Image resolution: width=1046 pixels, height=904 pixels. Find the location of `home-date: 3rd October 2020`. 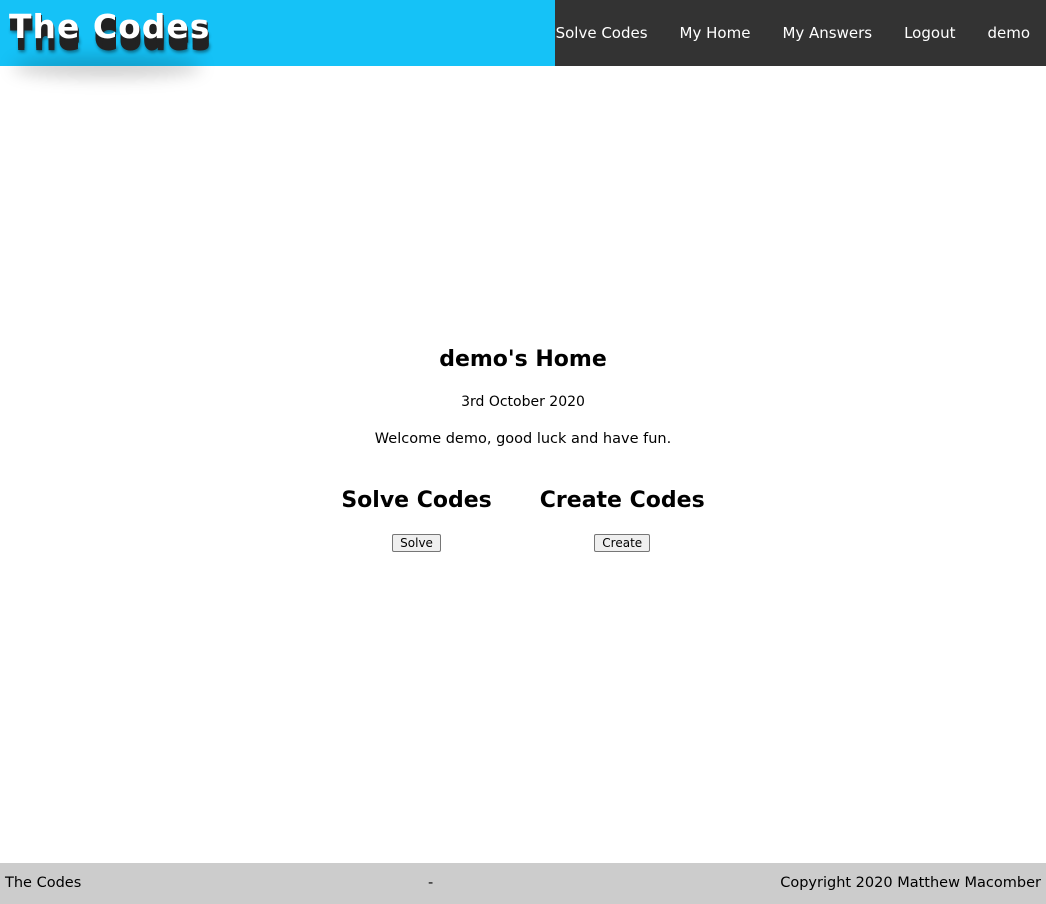

home-date: 3rd October 2020 is located at coordinates (523, 402).